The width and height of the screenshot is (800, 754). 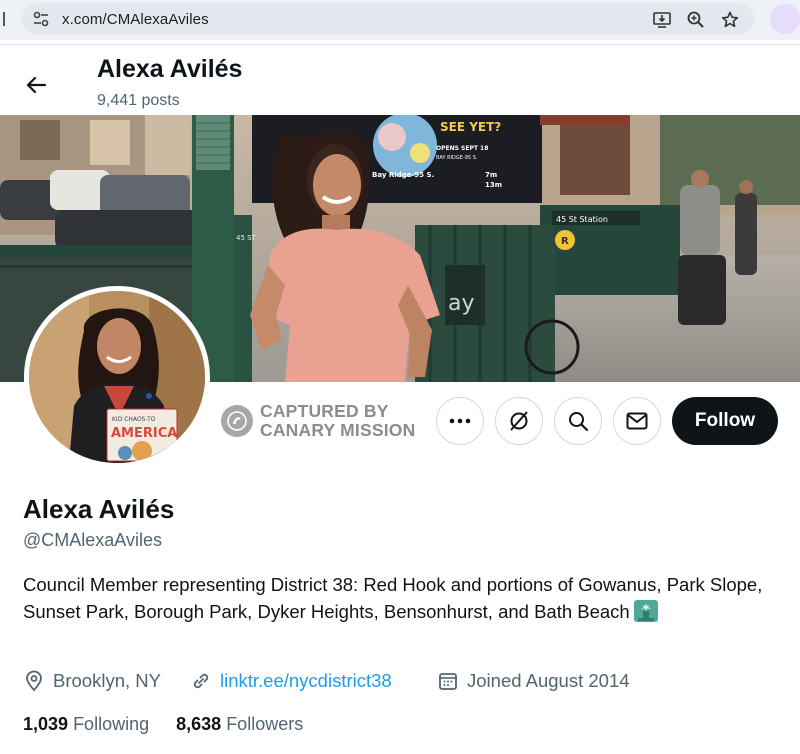 I want to click on more-button, so click(x=460, y=421).